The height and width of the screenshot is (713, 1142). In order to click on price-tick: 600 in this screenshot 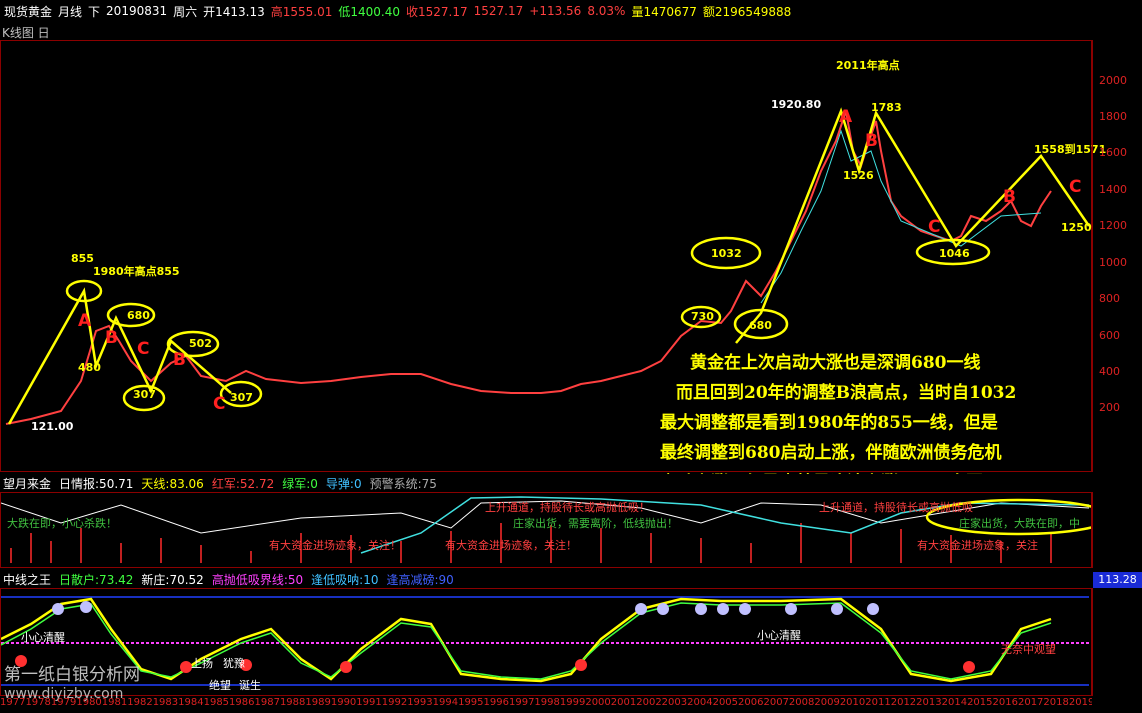, I will do `click(1109, 335)`.